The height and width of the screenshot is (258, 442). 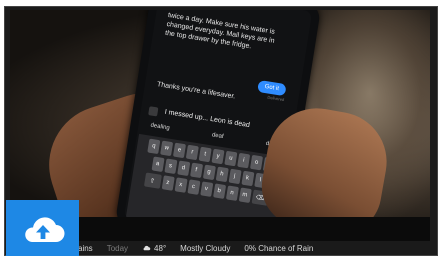 What do you see at coordinates (192, 152) in the screenshot?
I see `key: r` at bounding box center [192, 152].